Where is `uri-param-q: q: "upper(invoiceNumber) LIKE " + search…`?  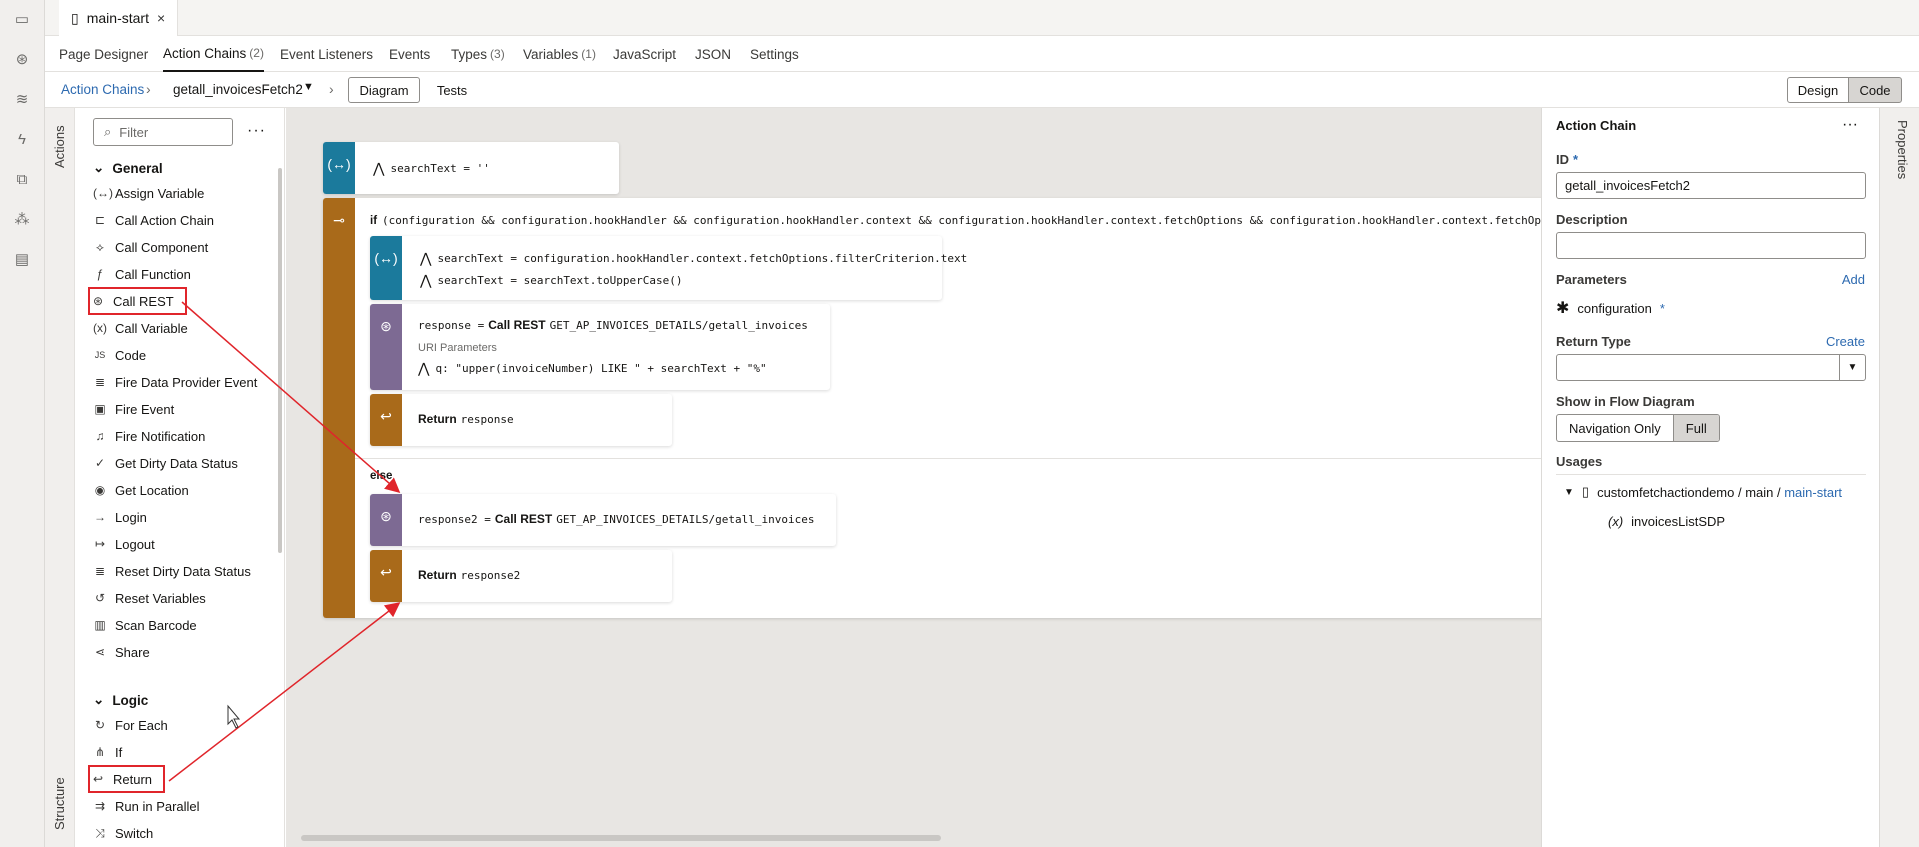
uri-param-q: q: "upper(invoiceNumber) LIKE " + search… is located at coordinates (601, 368).